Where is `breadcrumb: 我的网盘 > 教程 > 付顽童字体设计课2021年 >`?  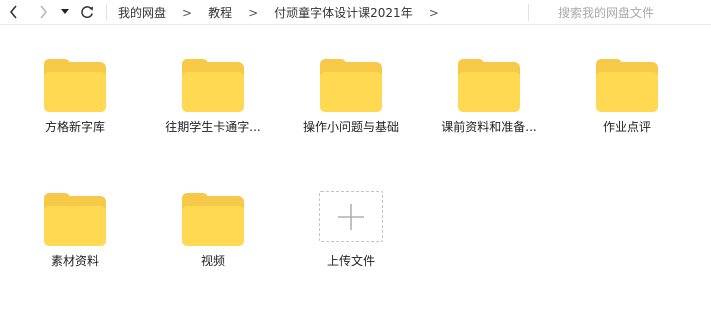 breadcrumb: 我的网盘 > 教程 > 付顽童字体设计课2021年 > is located at coordinates (286, 12).